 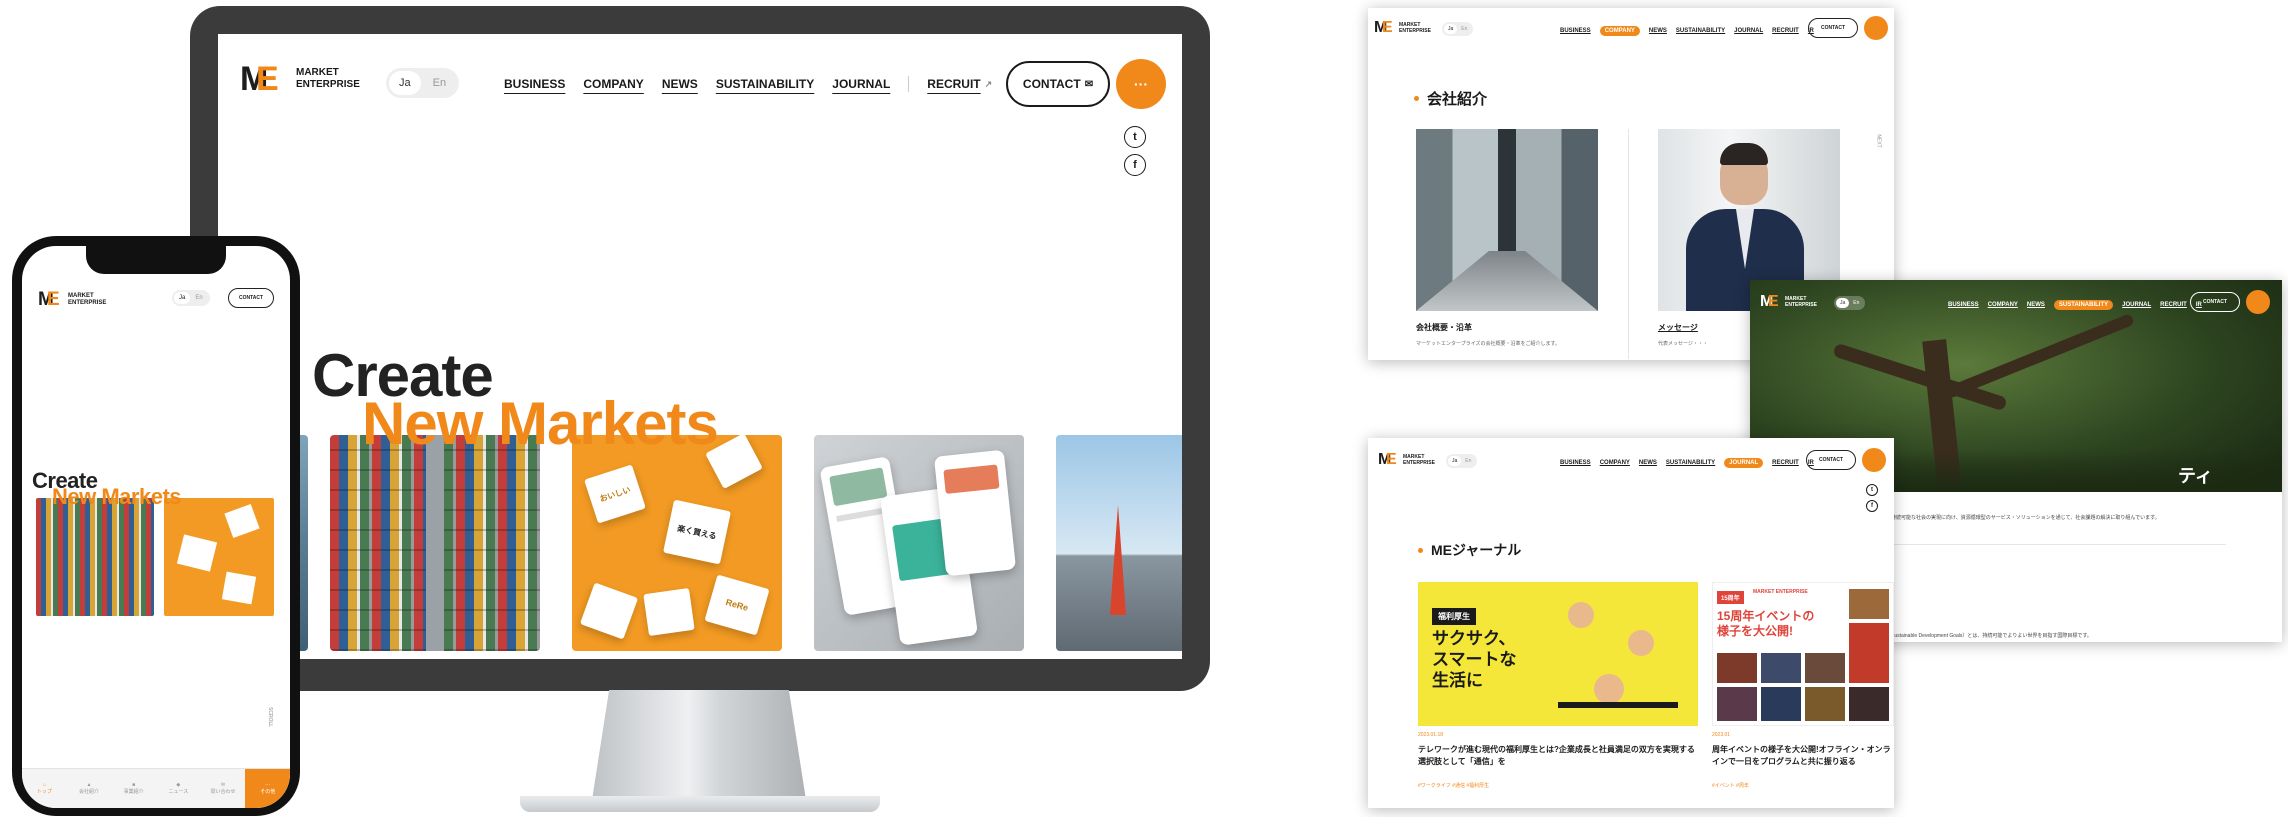 I want to click on tokyo-tower-image, so click(x=1119, y=543).